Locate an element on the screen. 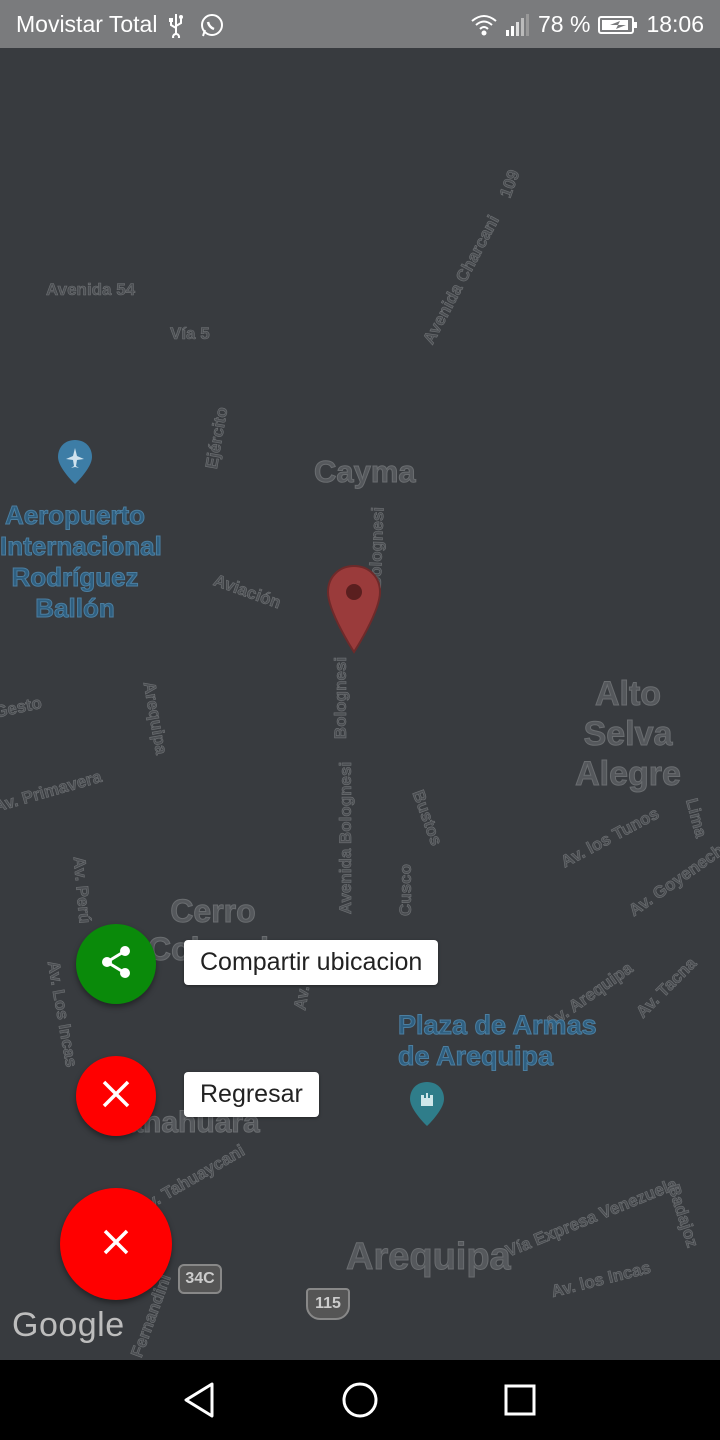  road-label: Av. los Tunos is located at coordinates (610, 837).